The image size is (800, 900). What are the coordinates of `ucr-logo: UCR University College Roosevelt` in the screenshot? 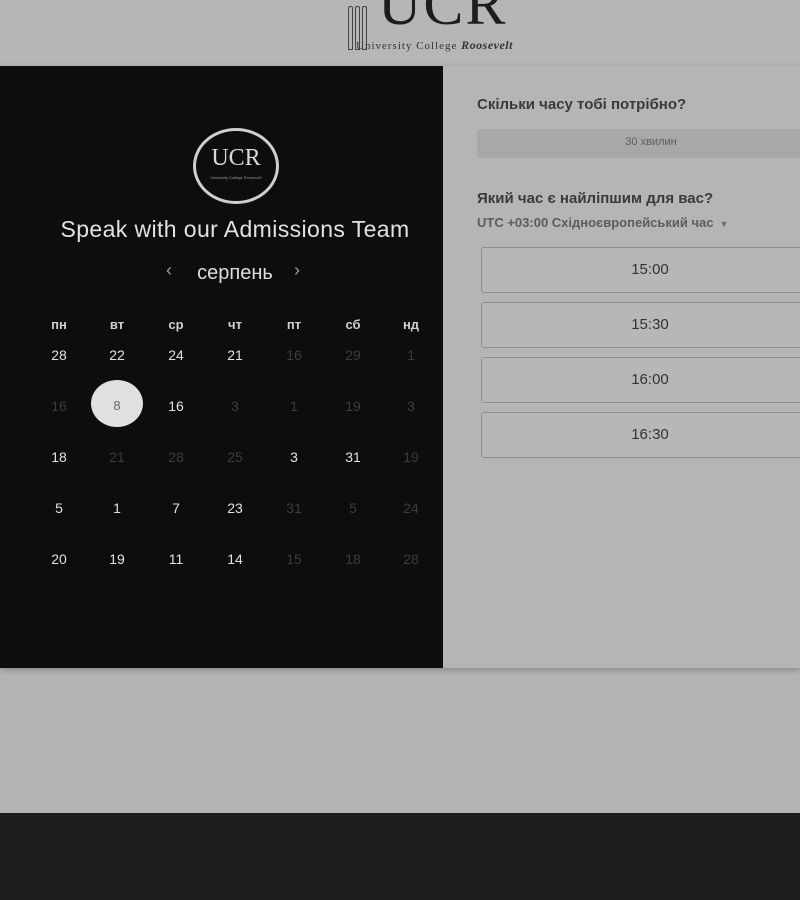 It's located at (444, 28).